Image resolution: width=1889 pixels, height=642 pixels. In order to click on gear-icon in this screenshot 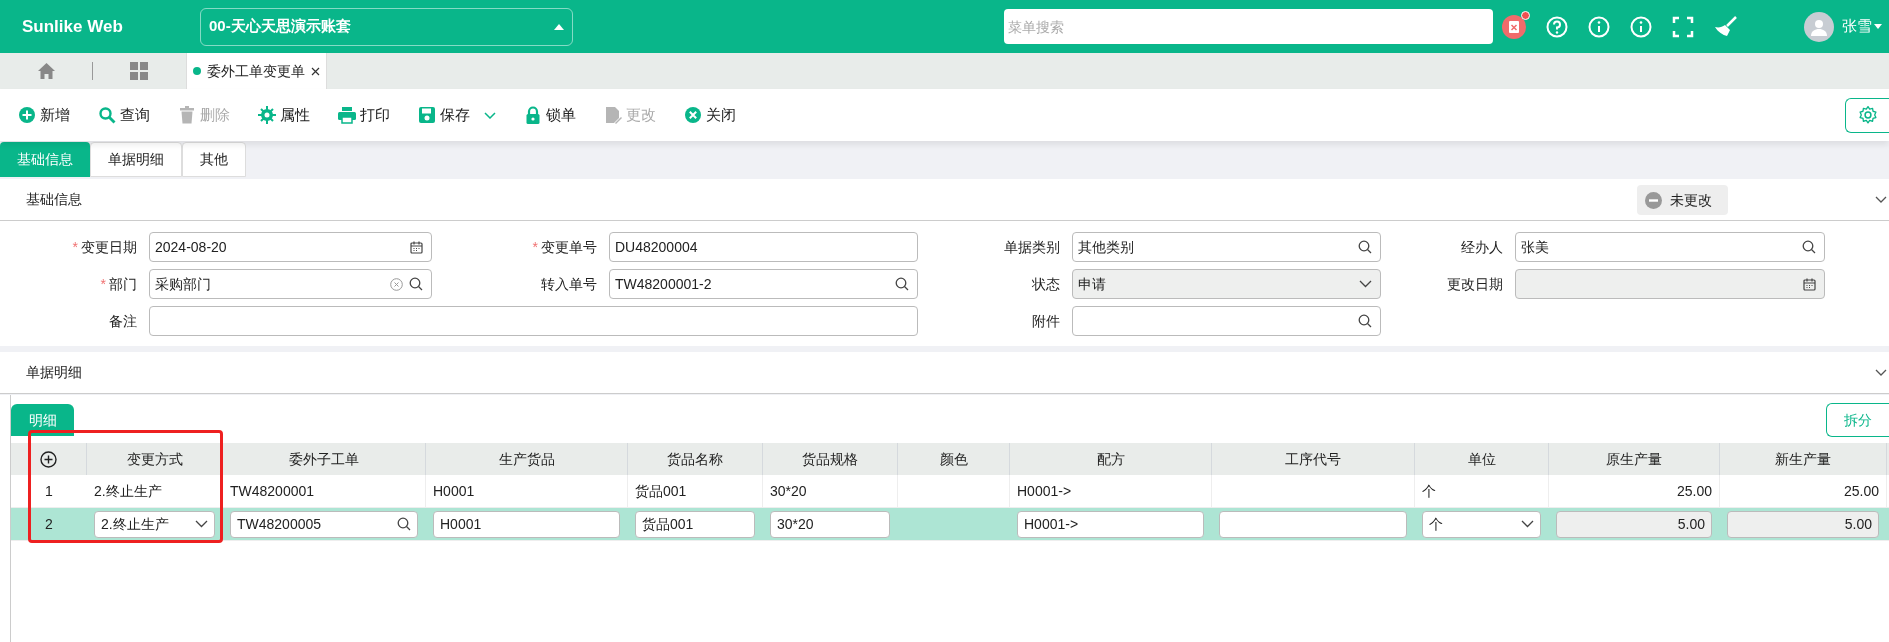, I will do `click(267, 115)`.